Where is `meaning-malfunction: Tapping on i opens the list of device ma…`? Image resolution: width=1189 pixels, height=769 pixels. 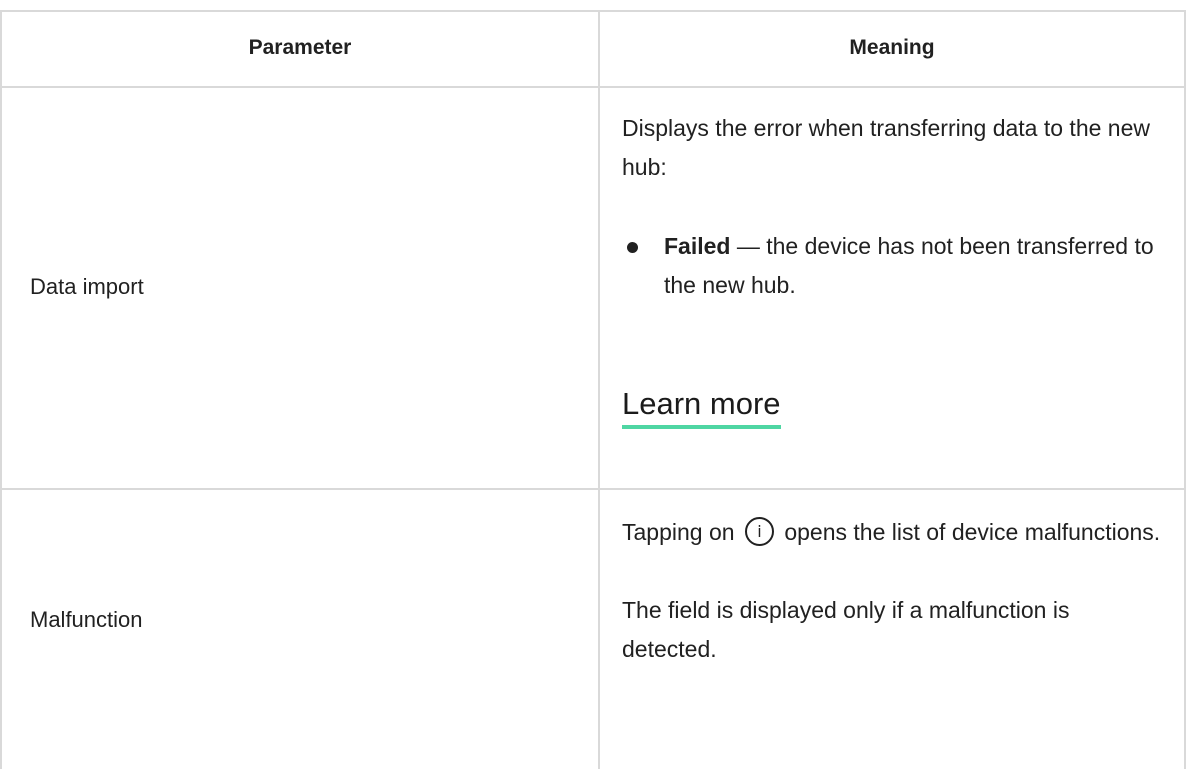 meaning-malfunction: Tapping on i opens the list of device ma… is located at coordinates (892, 591).